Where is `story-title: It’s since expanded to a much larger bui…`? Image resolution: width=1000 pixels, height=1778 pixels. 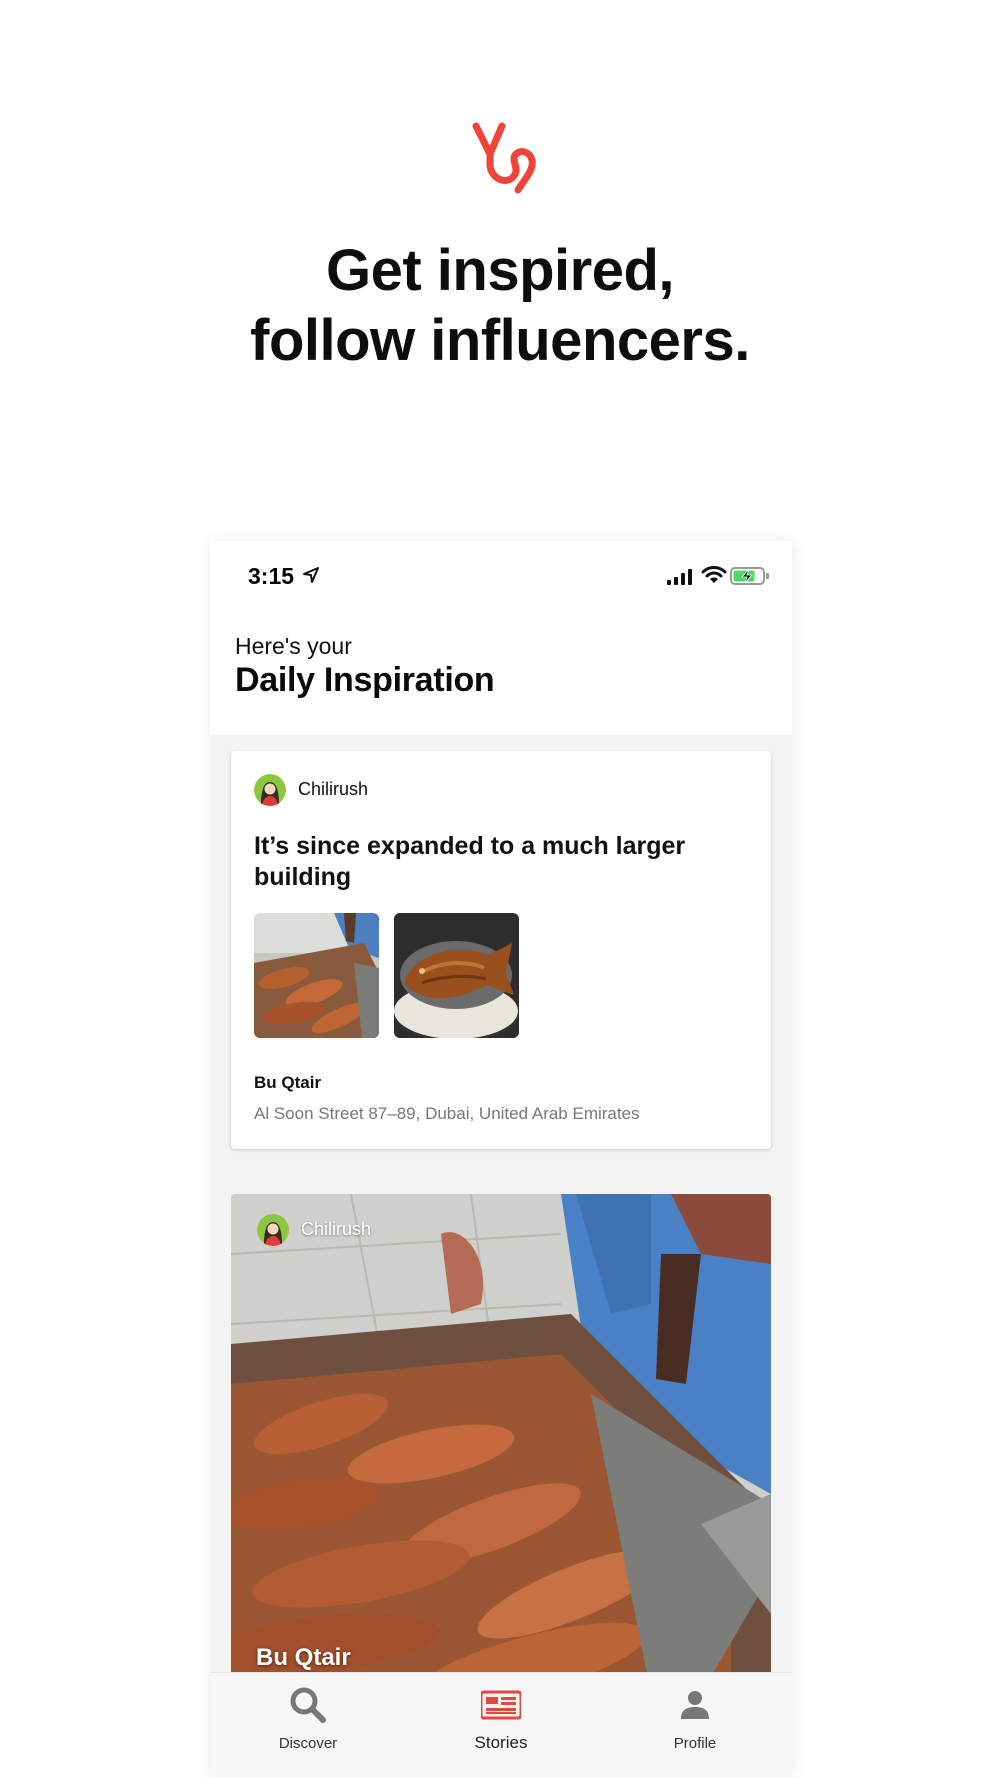
story-title: It’s since expanded to a much larger bui… is located at coordinates (470, 861).